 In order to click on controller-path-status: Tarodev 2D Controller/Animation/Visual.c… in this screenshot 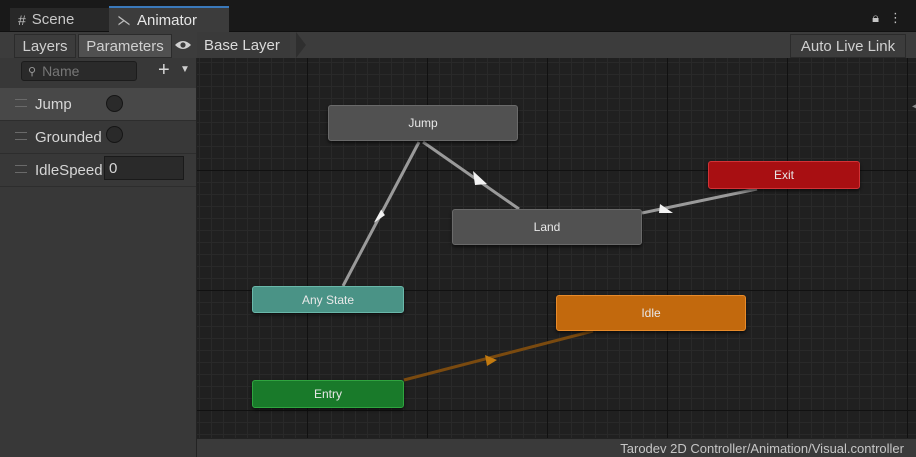, I will do `click(556, 447)`.